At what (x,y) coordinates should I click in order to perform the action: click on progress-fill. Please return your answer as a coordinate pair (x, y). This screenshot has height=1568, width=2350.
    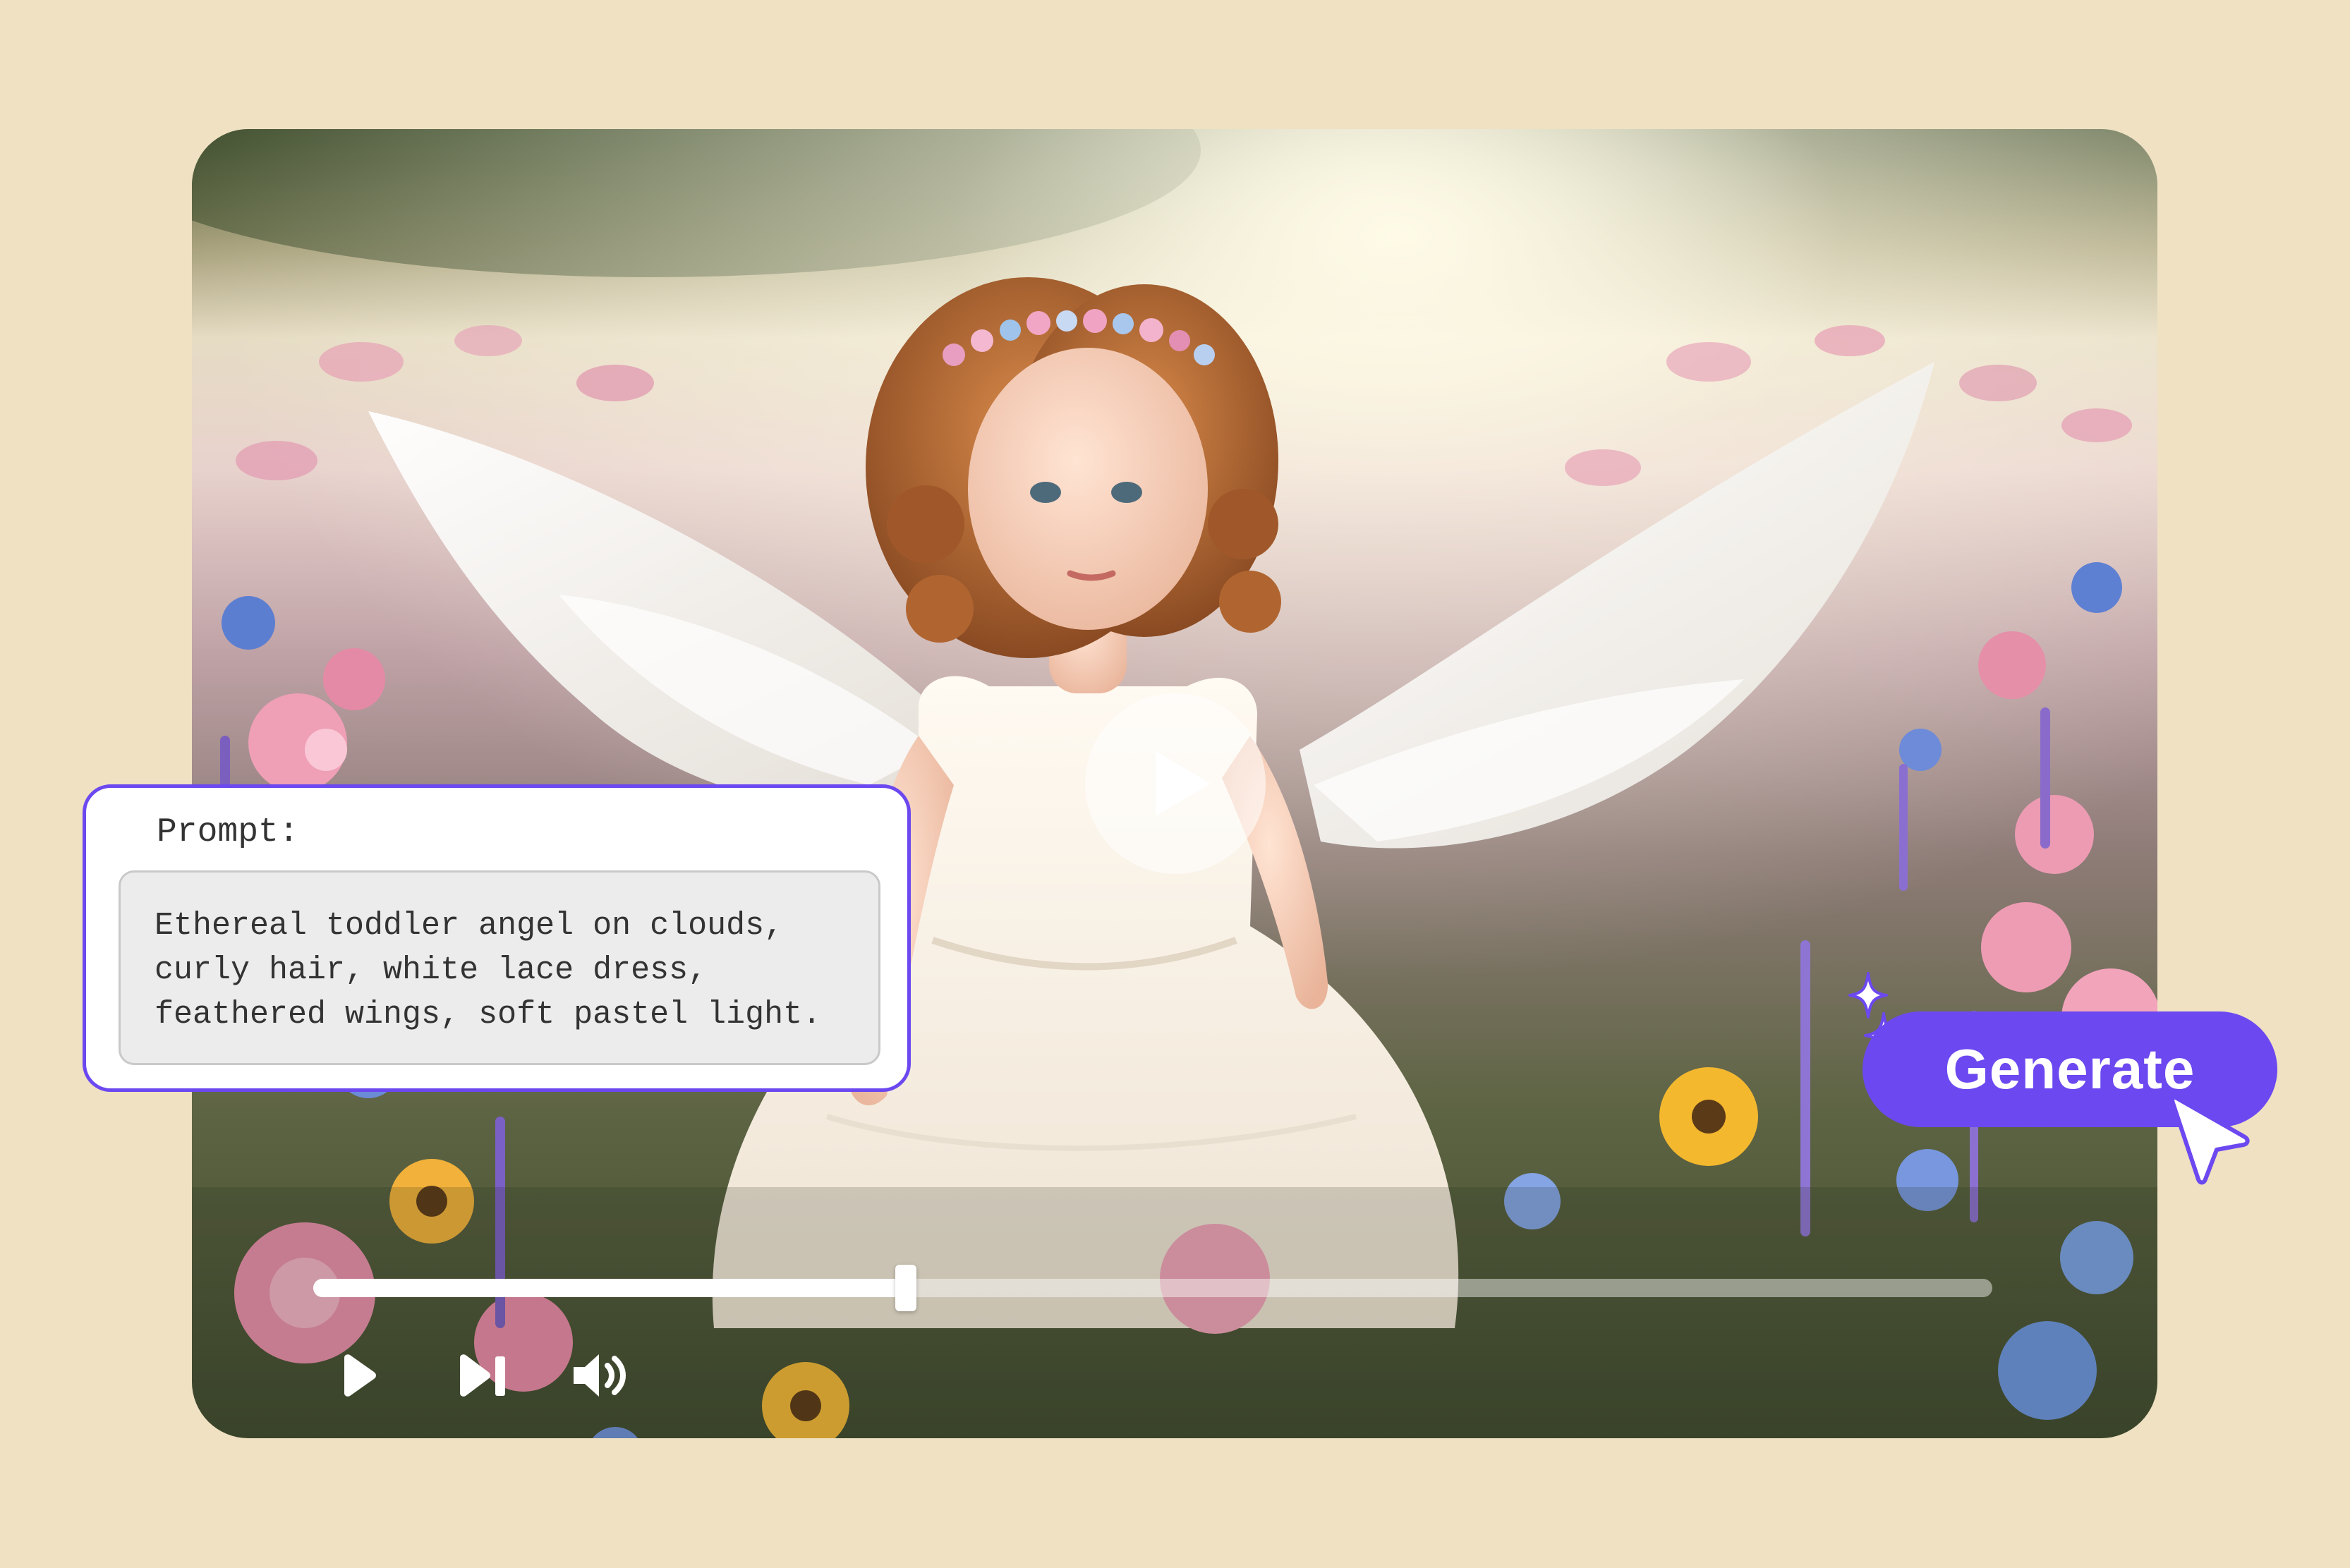
    Looking at the image, I should click on (610, 1288).